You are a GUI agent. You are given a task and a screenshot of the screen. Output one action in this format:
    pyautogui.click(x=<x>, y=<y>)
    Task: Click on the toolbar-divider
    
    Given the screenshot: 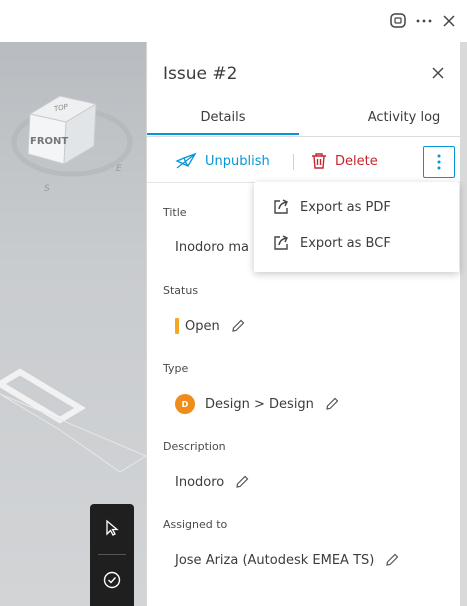 What is the action you would take?
    pyautogui.click(x=112, y=554)
    